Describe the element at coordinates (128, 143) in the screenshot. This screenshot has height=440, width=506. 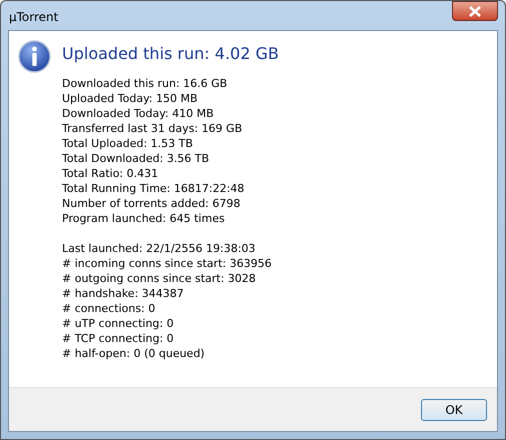
I see `stat-line: Total Uploaded: 1.53 TB` at that location.